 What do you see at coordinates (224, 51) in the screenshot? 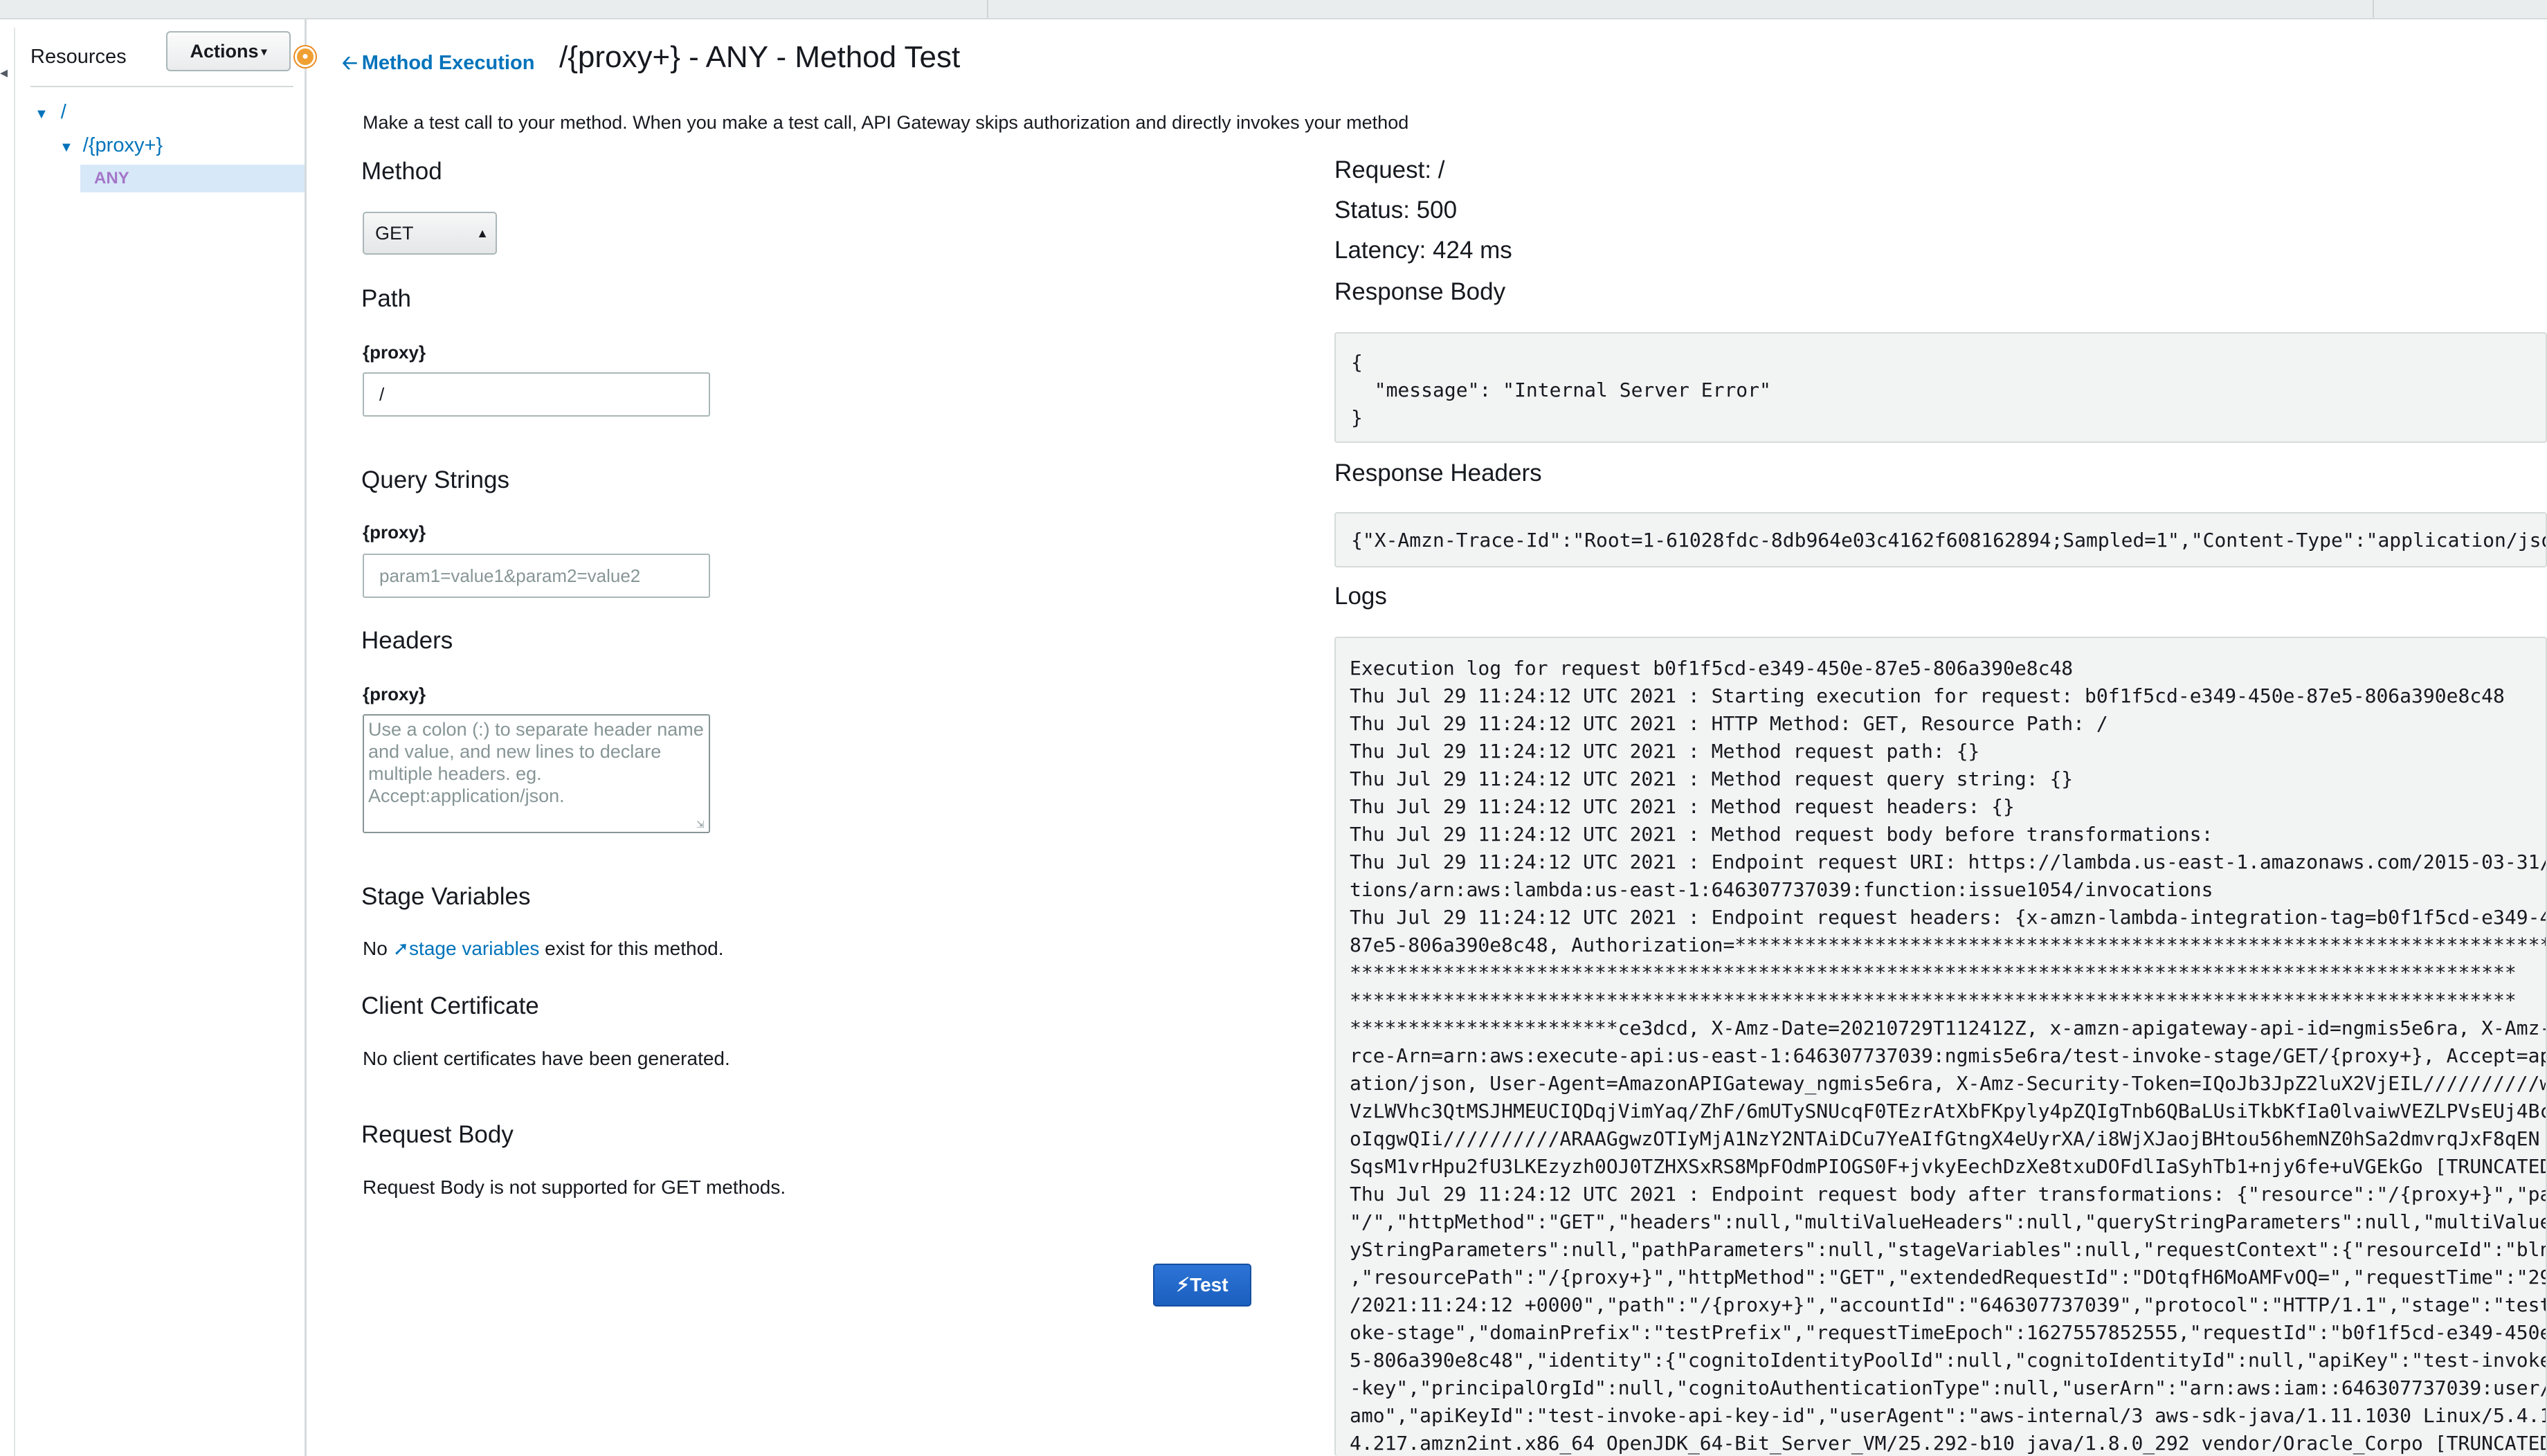
I see `actions-label: Actions` at bounding box center [224, 51].